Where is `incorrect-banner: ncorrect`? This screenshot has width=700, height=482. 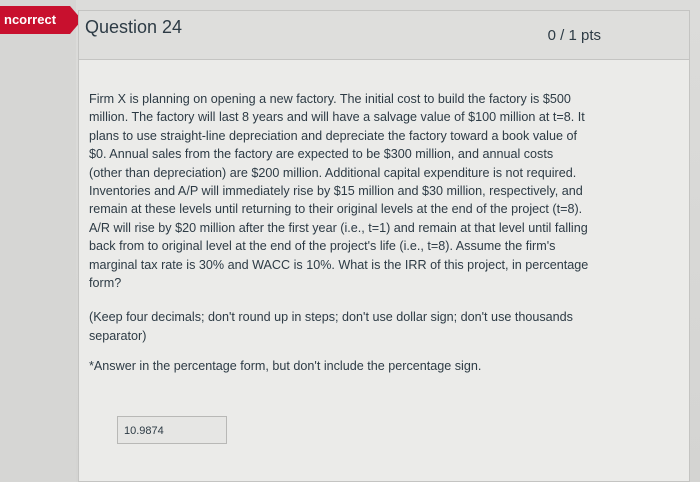 incorrect-banner: ncorrect is located at coordinates (41, 20).